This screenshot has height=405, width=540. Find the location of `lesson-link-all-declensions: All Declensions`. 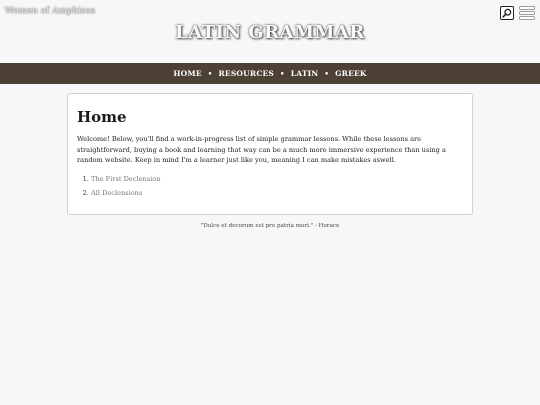

lesson-link-all-declensions: All Declensions is located at coordinates (116, 193).